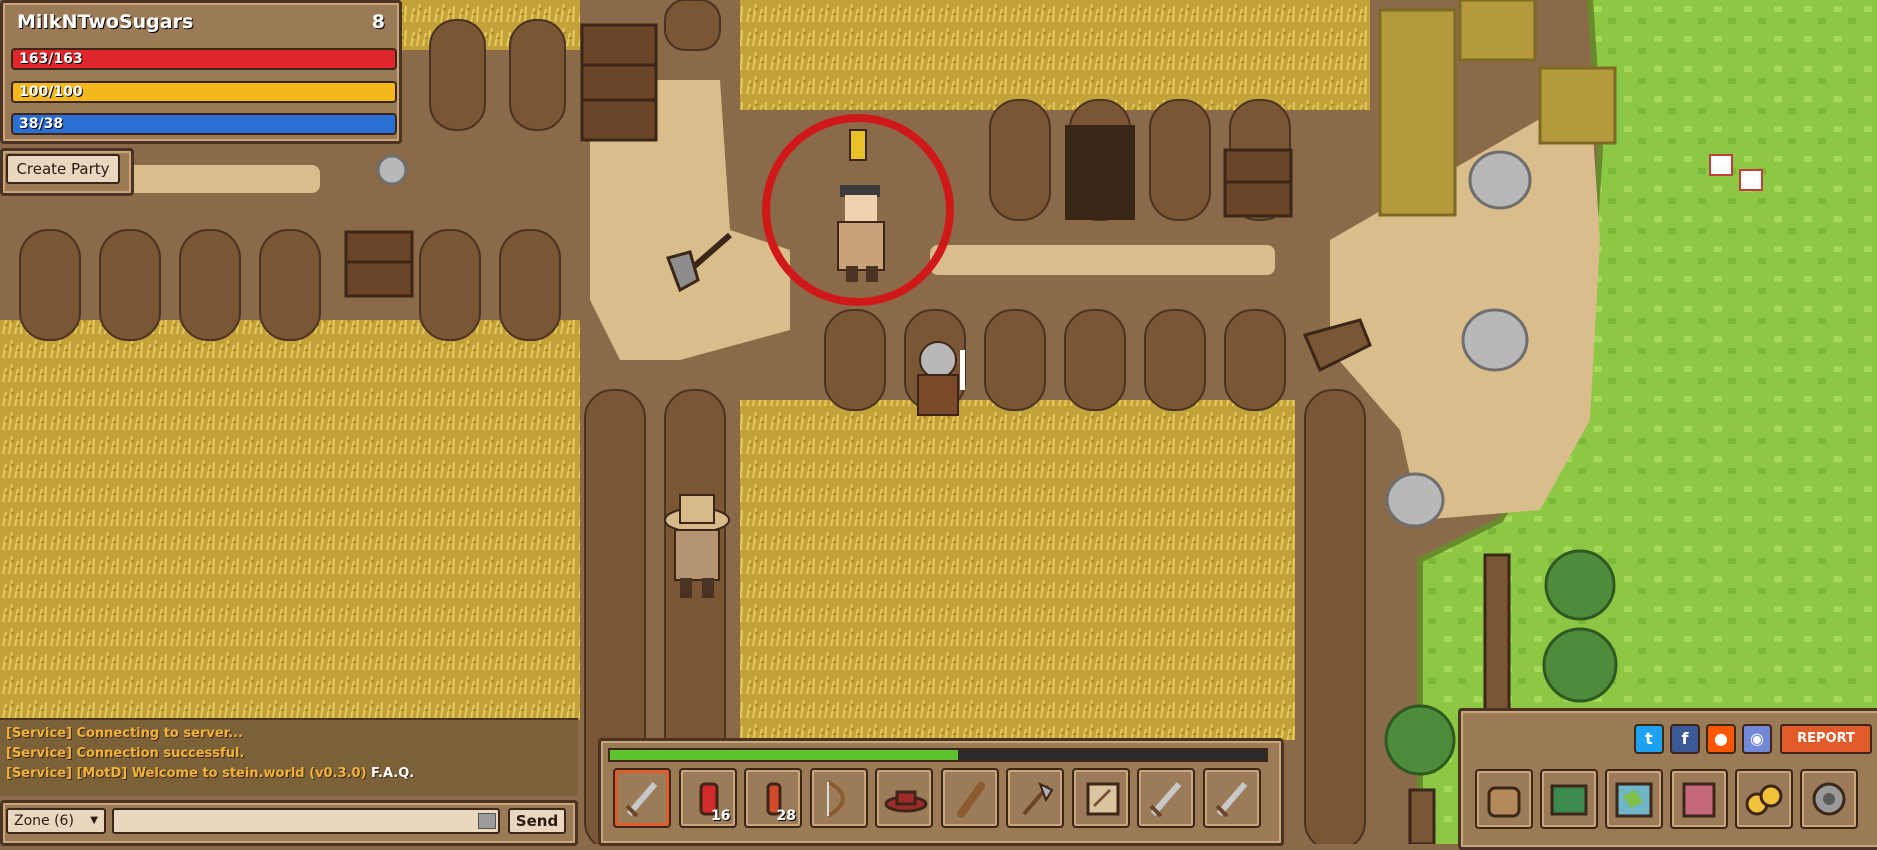  What do you see at coordinates (1757, 739) in the screenshot?
I see `discord-icon: ◉` at bounding box center [1757, 739].